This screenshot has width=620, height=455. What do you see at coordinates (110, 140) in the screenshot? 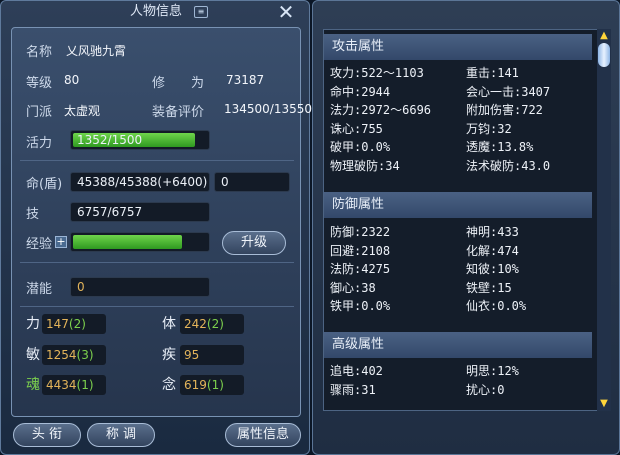
I see `vitality-value: 1352/1500` at bounding box center [110, 140].